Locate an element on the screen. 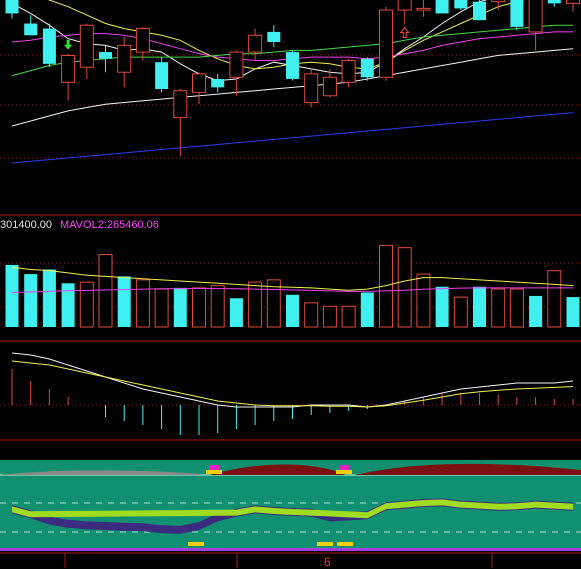  bottom-strip is located at coordinates (290, 549).